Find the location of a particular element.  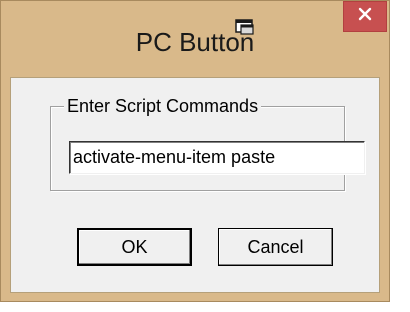

script-command-input is located at coordinates (217, 157).